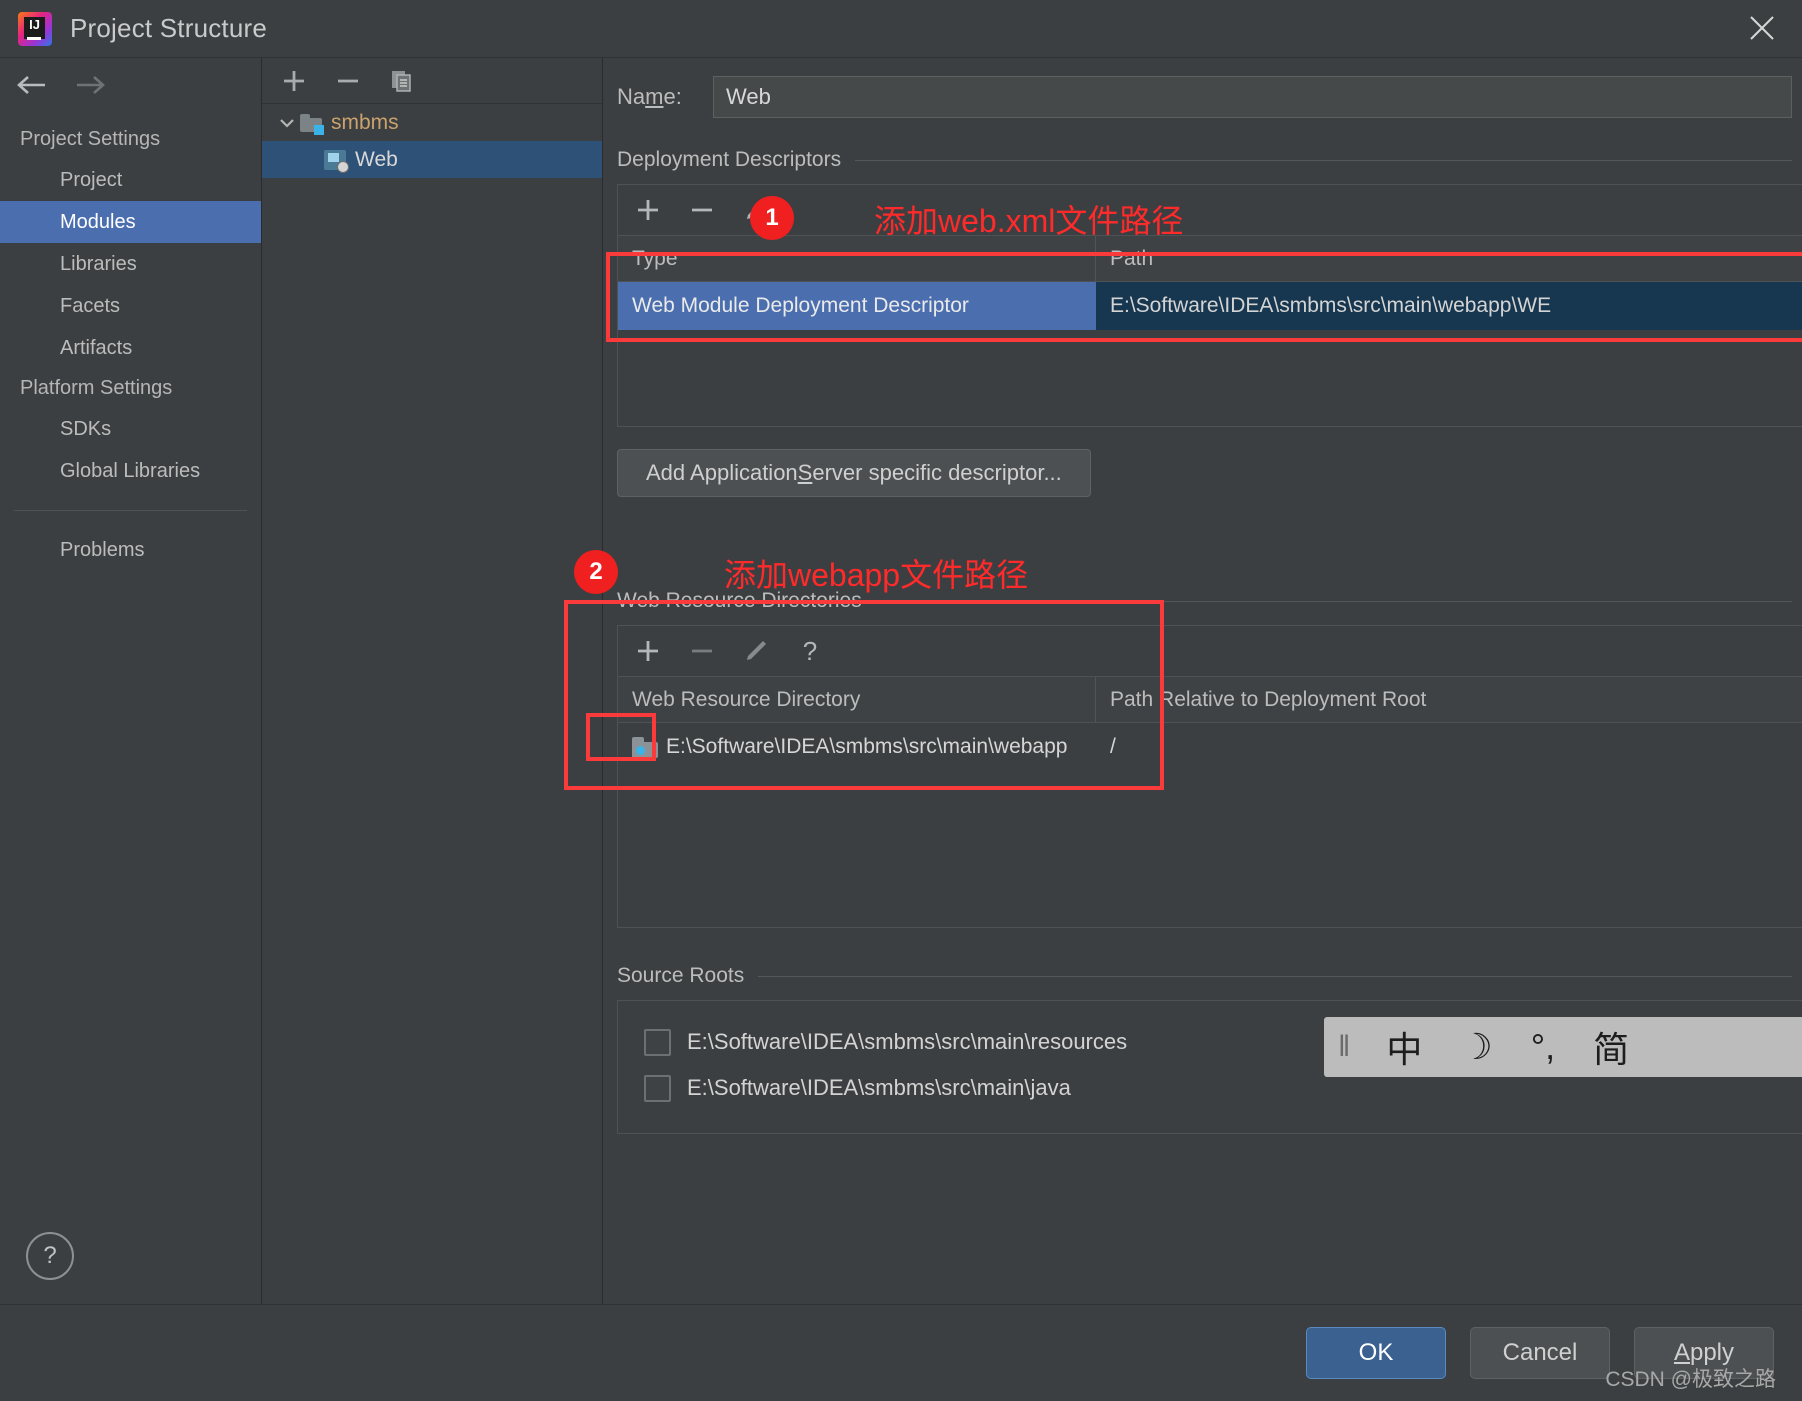  What do you see at coordinates (90, 85) in the screenshot?
I see `arrow-right-icon` at bounding box center [90, 85].